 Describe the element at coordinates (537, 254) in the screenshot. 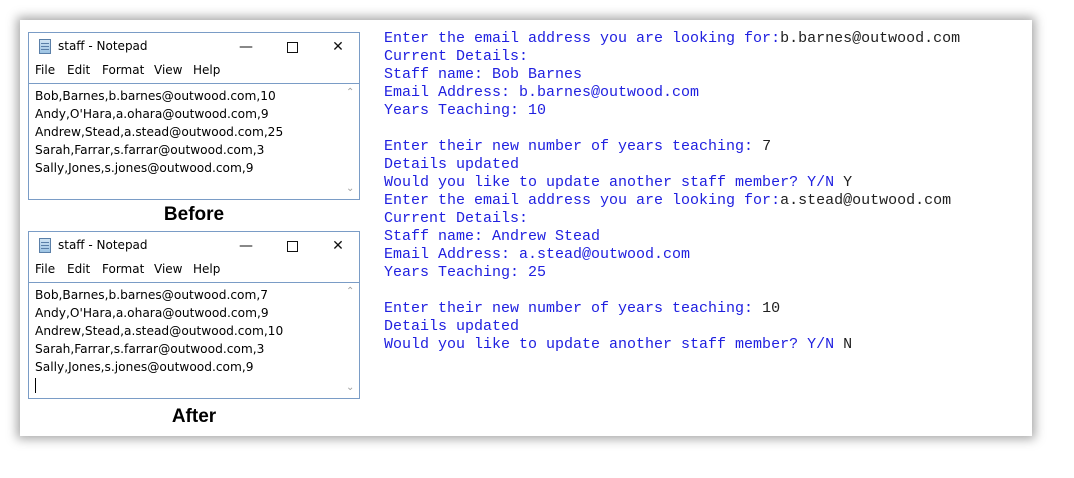

I see `console-prompt: Email Address: a.stead@outwood.com` at that location.